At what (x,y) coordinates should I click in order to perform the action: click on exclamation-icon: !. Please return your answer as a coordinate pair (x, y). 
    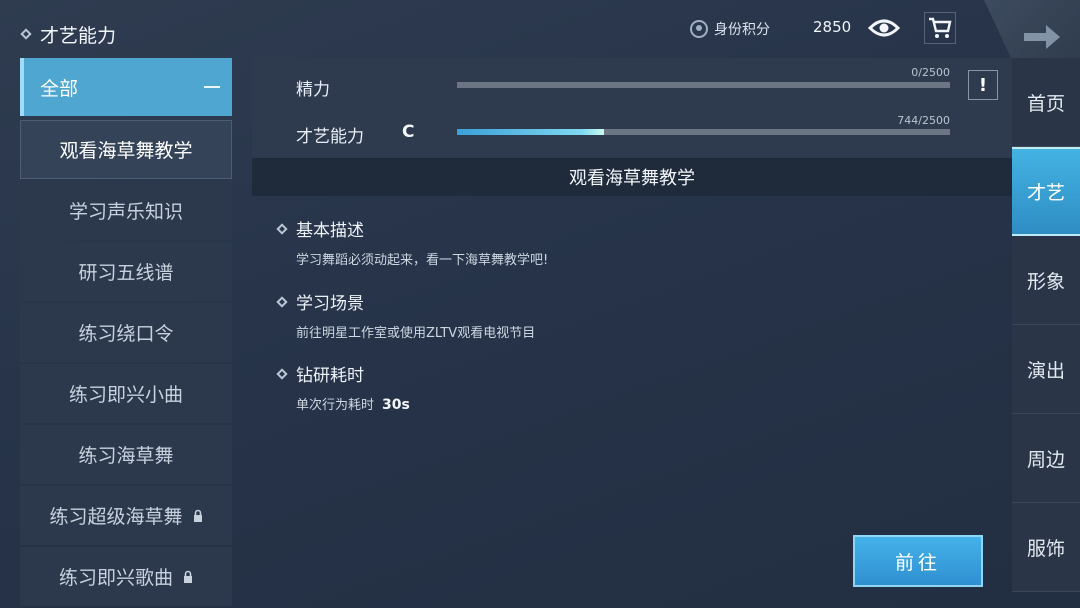
    Looking at the image, I should click on (983, 85).